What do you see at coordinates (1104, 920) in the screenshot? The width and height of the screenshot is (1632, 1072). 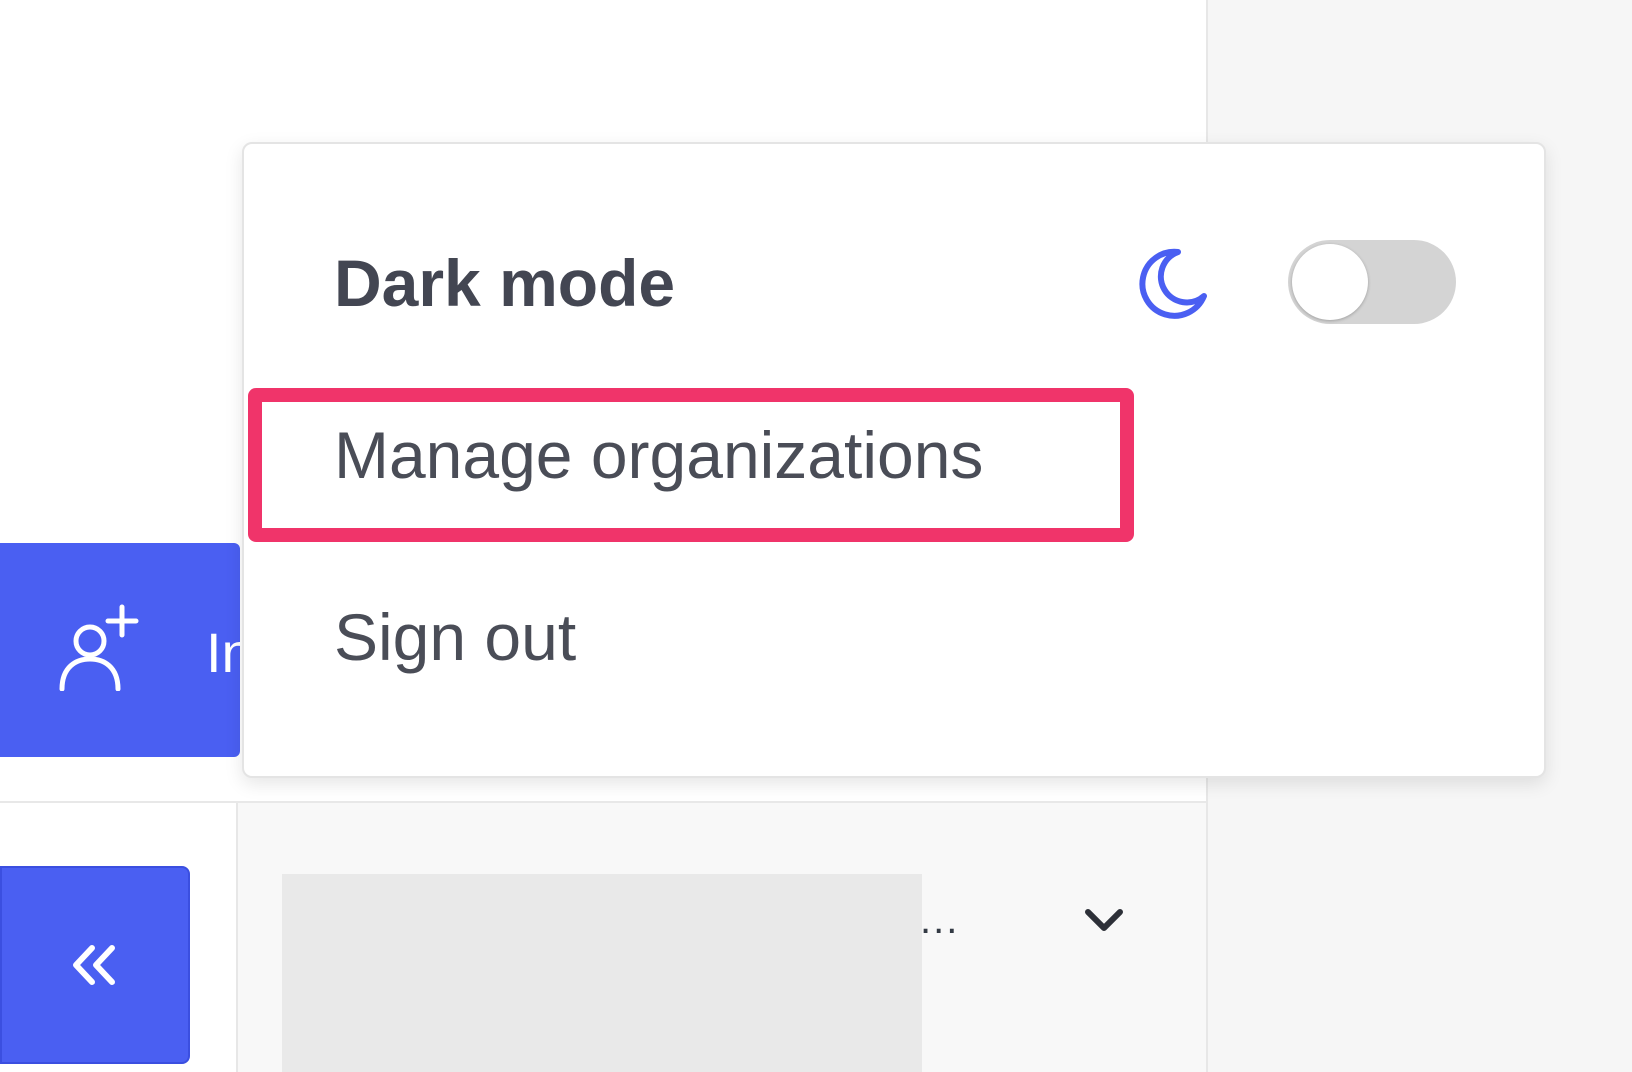 I see `chevron-down-icon` at bounding box center [1104, 920].